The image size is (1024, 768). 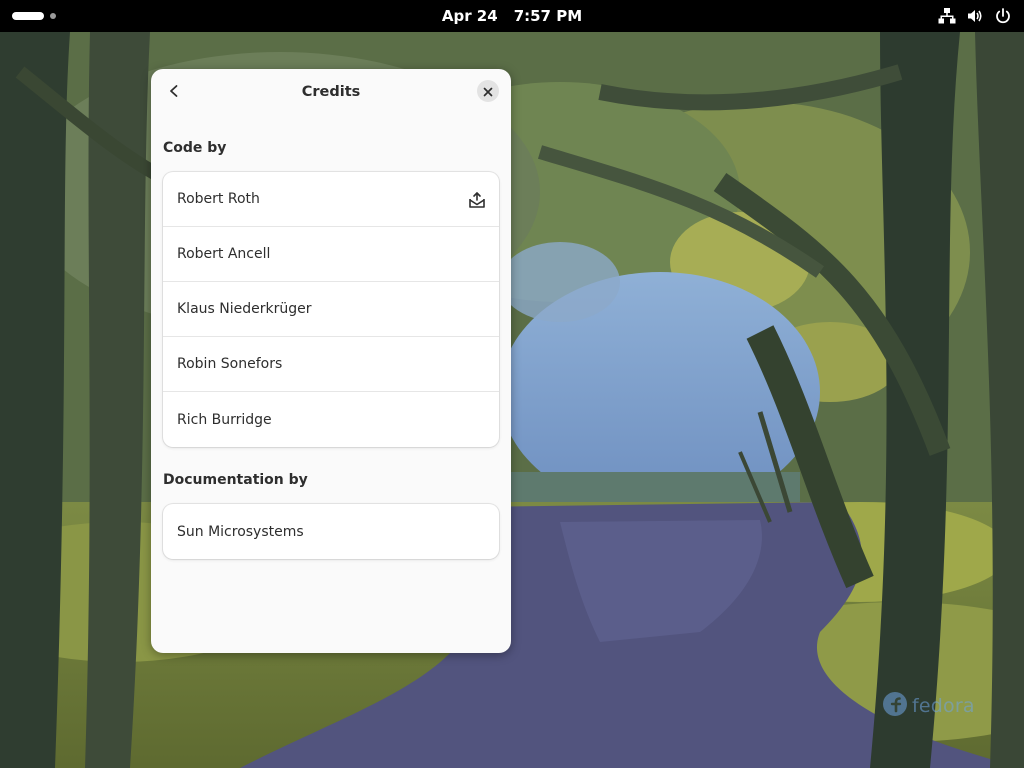 I want to click on volume-icon, so click(x=975, y=16).